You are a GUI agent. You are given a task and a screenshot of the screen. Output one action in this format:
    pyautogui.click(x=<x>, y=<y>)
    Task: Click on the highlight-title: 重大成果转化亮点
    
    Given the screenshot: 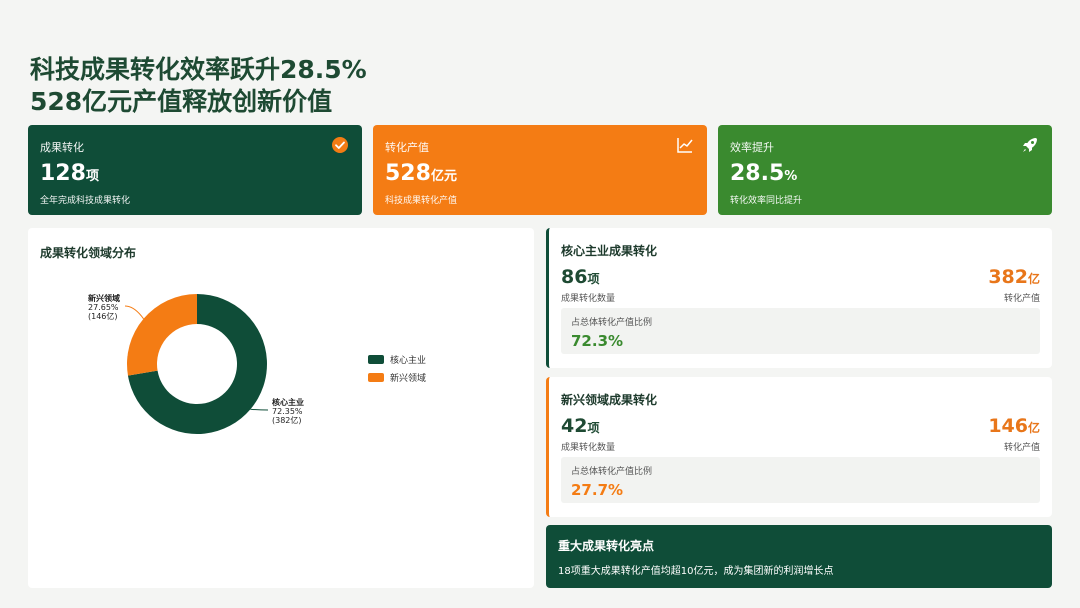 What is the action you would take?
    pyautogui.click(x=606, y=546)
    